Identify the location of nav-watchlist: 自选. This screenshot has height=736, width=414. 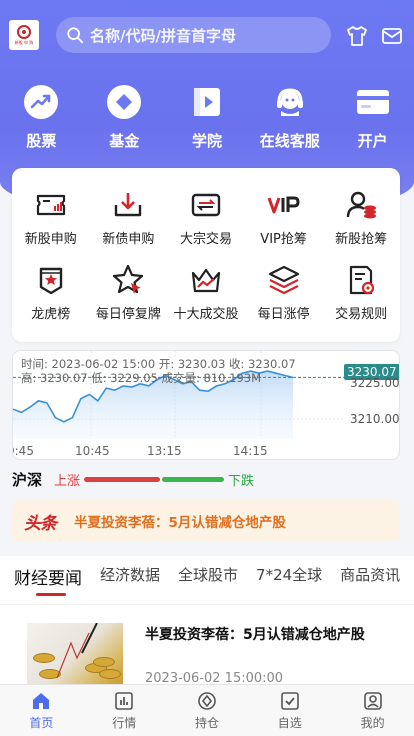
(289, 710).